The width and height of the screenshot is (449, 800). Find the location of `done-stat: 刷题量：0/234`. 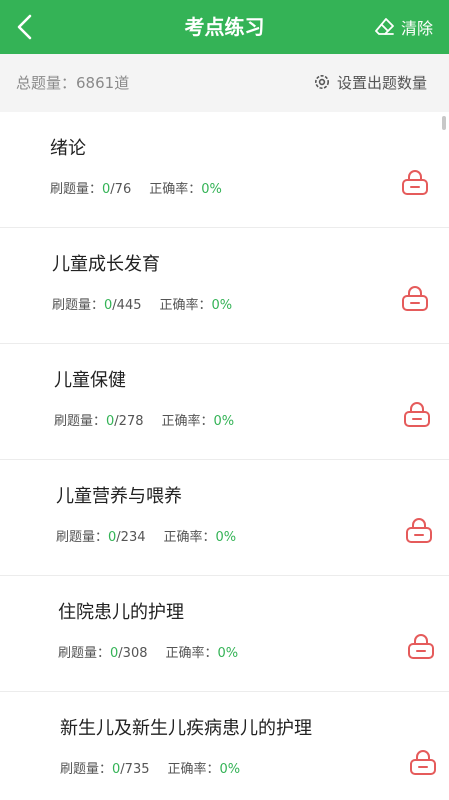

done-stat: 刷题量：0/234 is located at coordinates (101, 535).